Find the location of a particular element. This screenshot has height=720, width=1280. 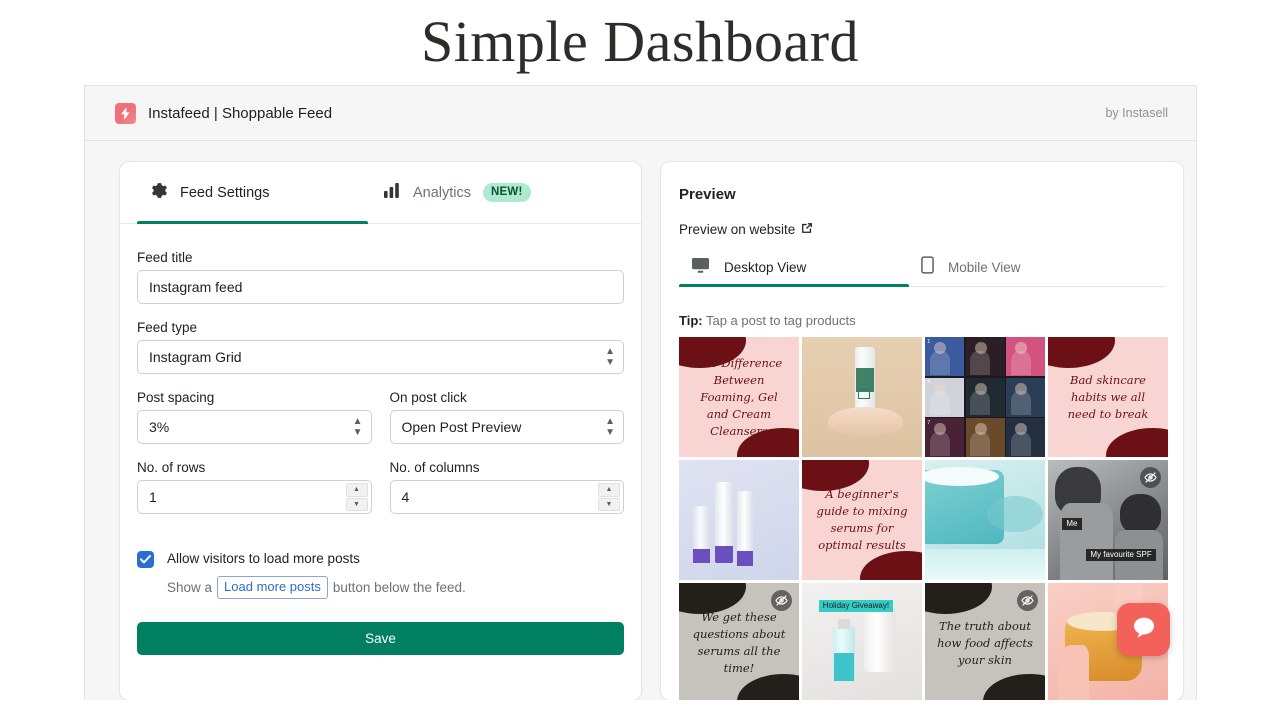

preview-on-website-label: Preview on website is located at coordinates (737, 229).